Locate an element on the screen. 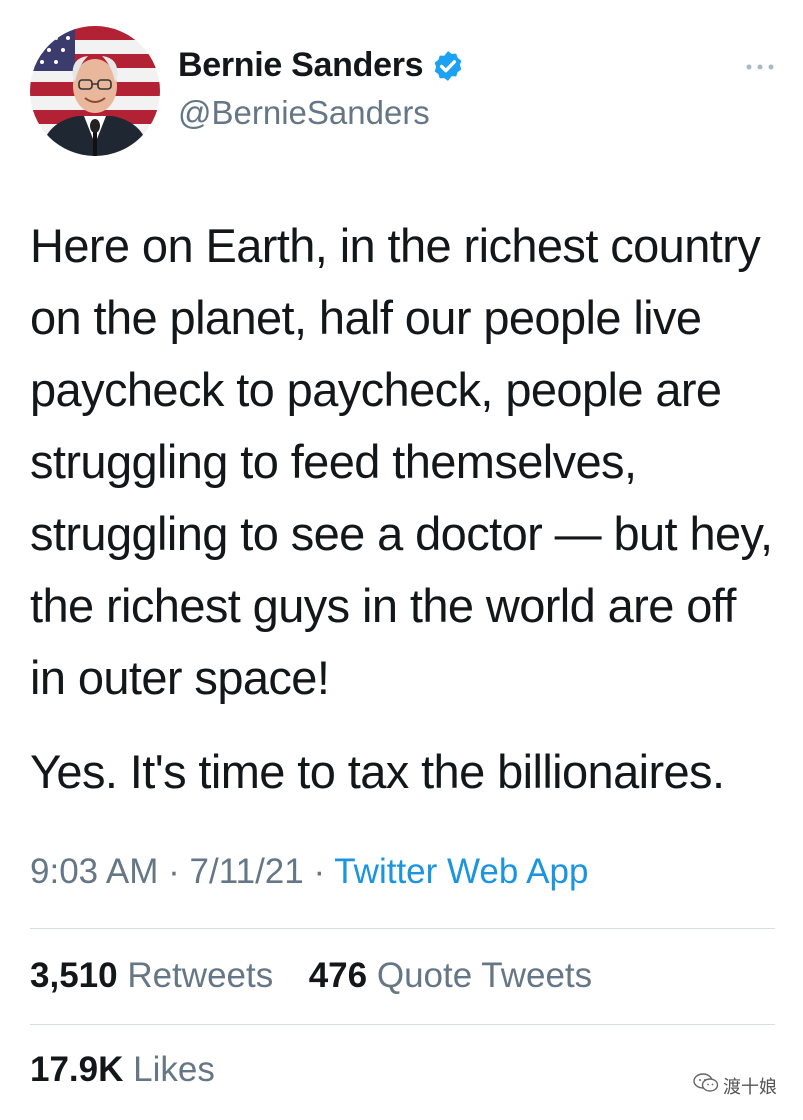 This screenshot has width=803, height=1120. quote-tweets-count: 476 is located at coordinates (338, 975).